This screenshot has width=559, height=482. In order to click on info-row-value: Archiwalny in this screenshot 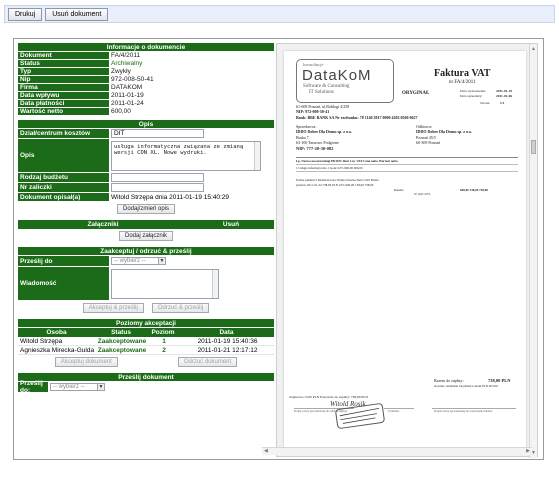, I will do `click(191, 63)`.